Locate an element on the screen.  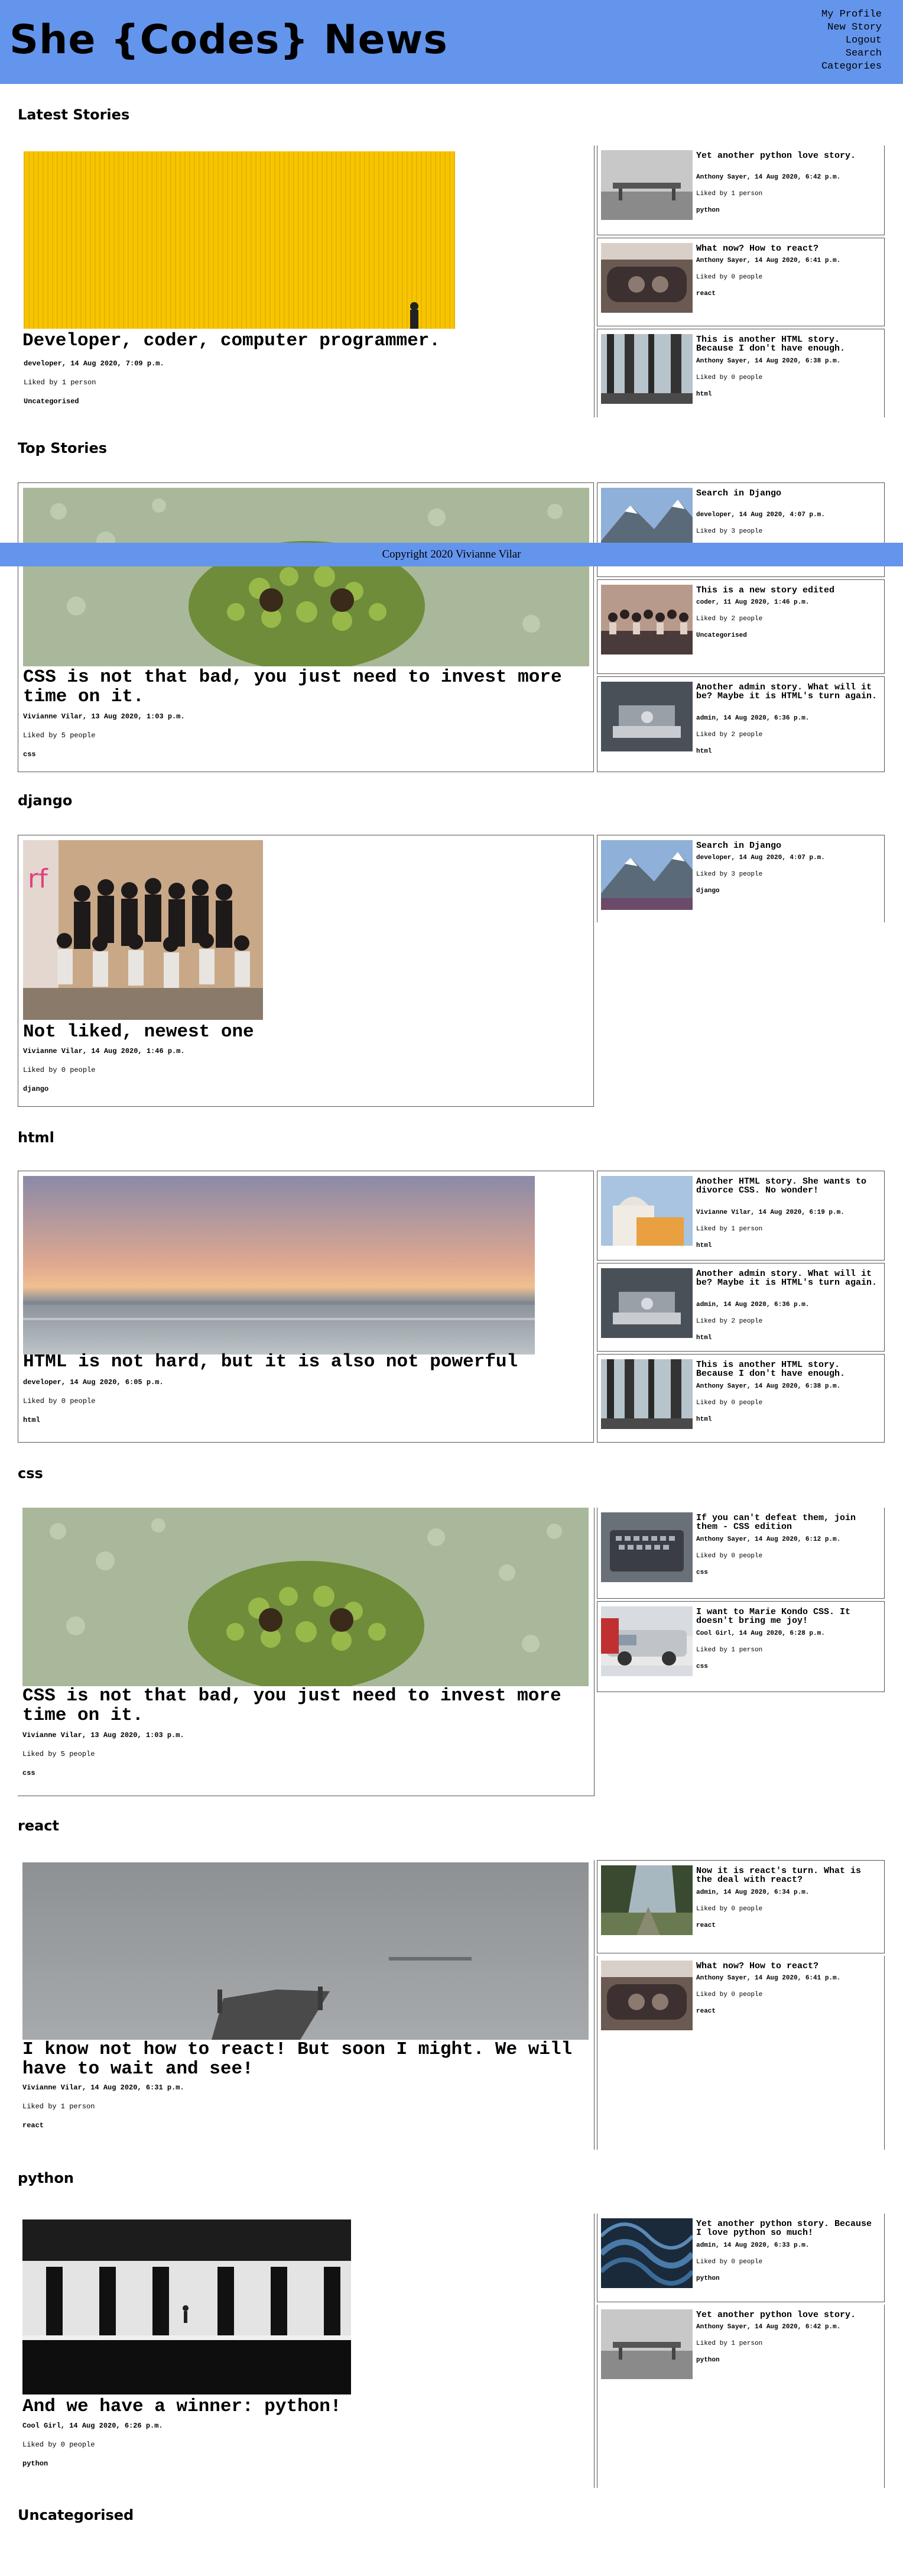
side-story-author: coder, 11 Aug 2020, 1:46 p.m. is located at coordinates (753, 602).